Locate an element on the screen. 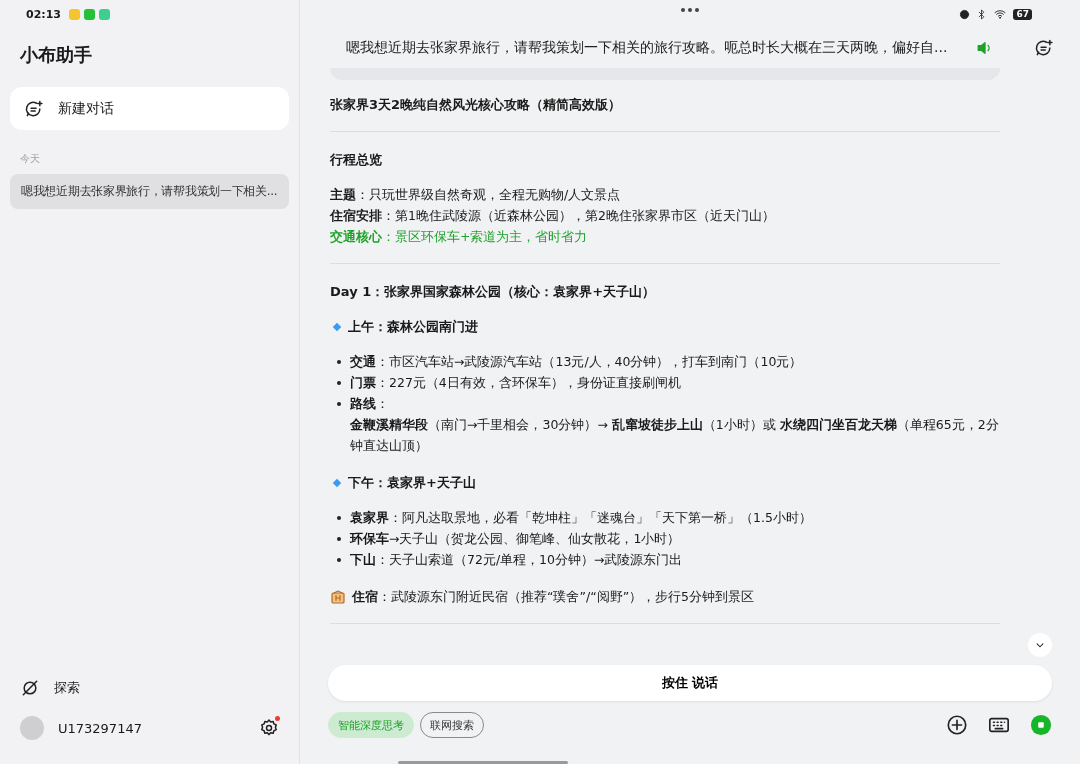 The width and height of the screenshot is (1080, 764). new-chat-button is located at coordinates (1044, 48).